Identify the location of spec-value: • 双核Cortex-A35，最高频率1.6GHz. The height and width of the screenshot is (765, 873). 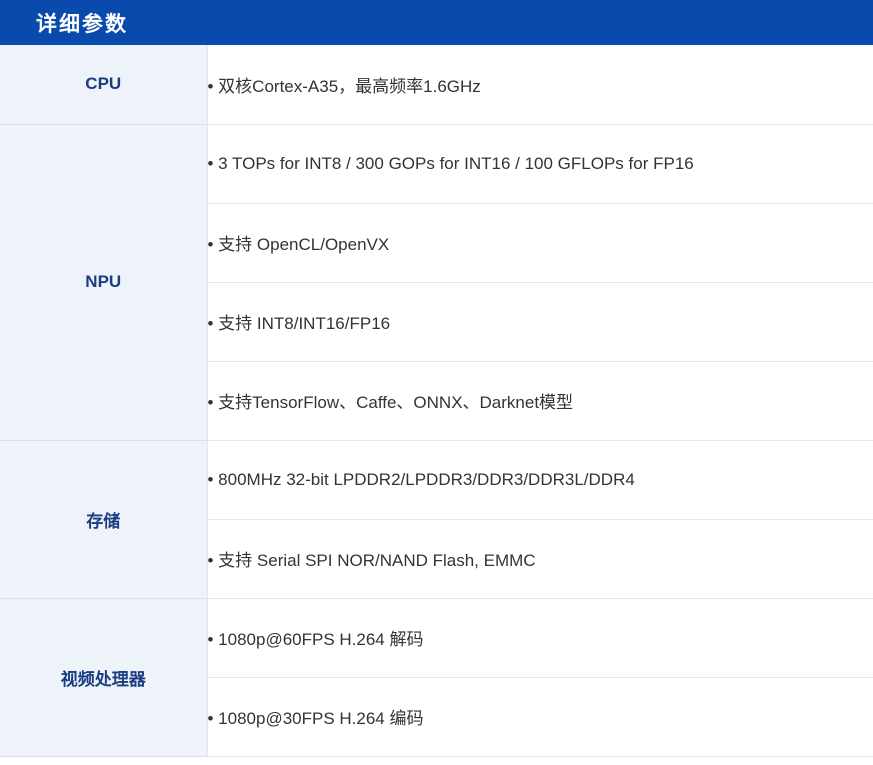
(540, 85).